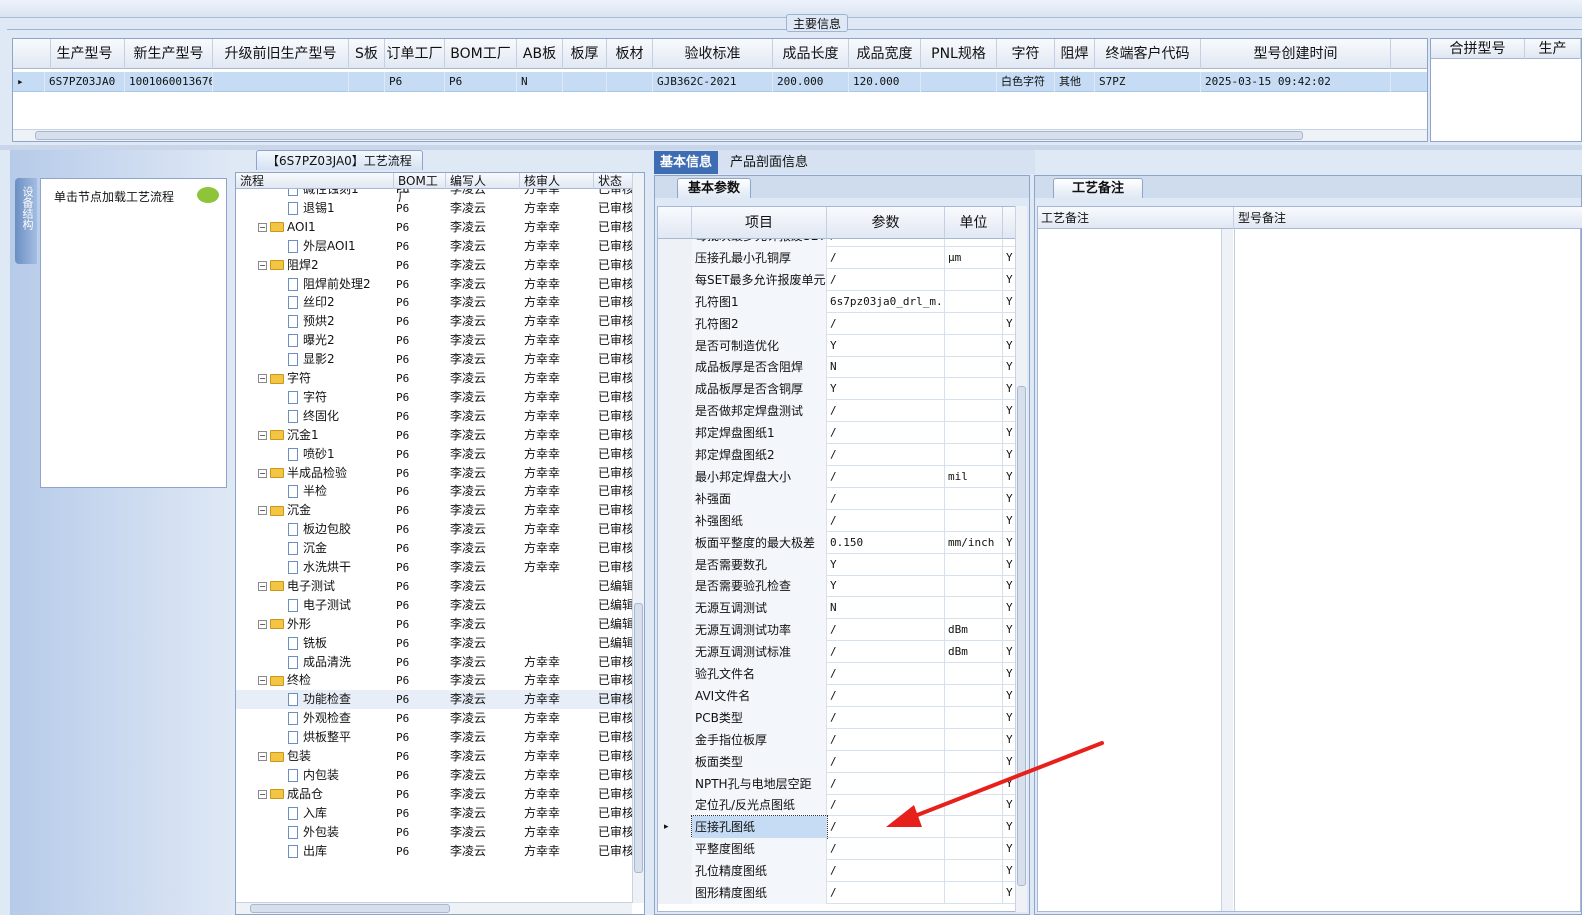  I want to click on param-row: 每批次最多允许报废SET/Y, so click(837, 243).